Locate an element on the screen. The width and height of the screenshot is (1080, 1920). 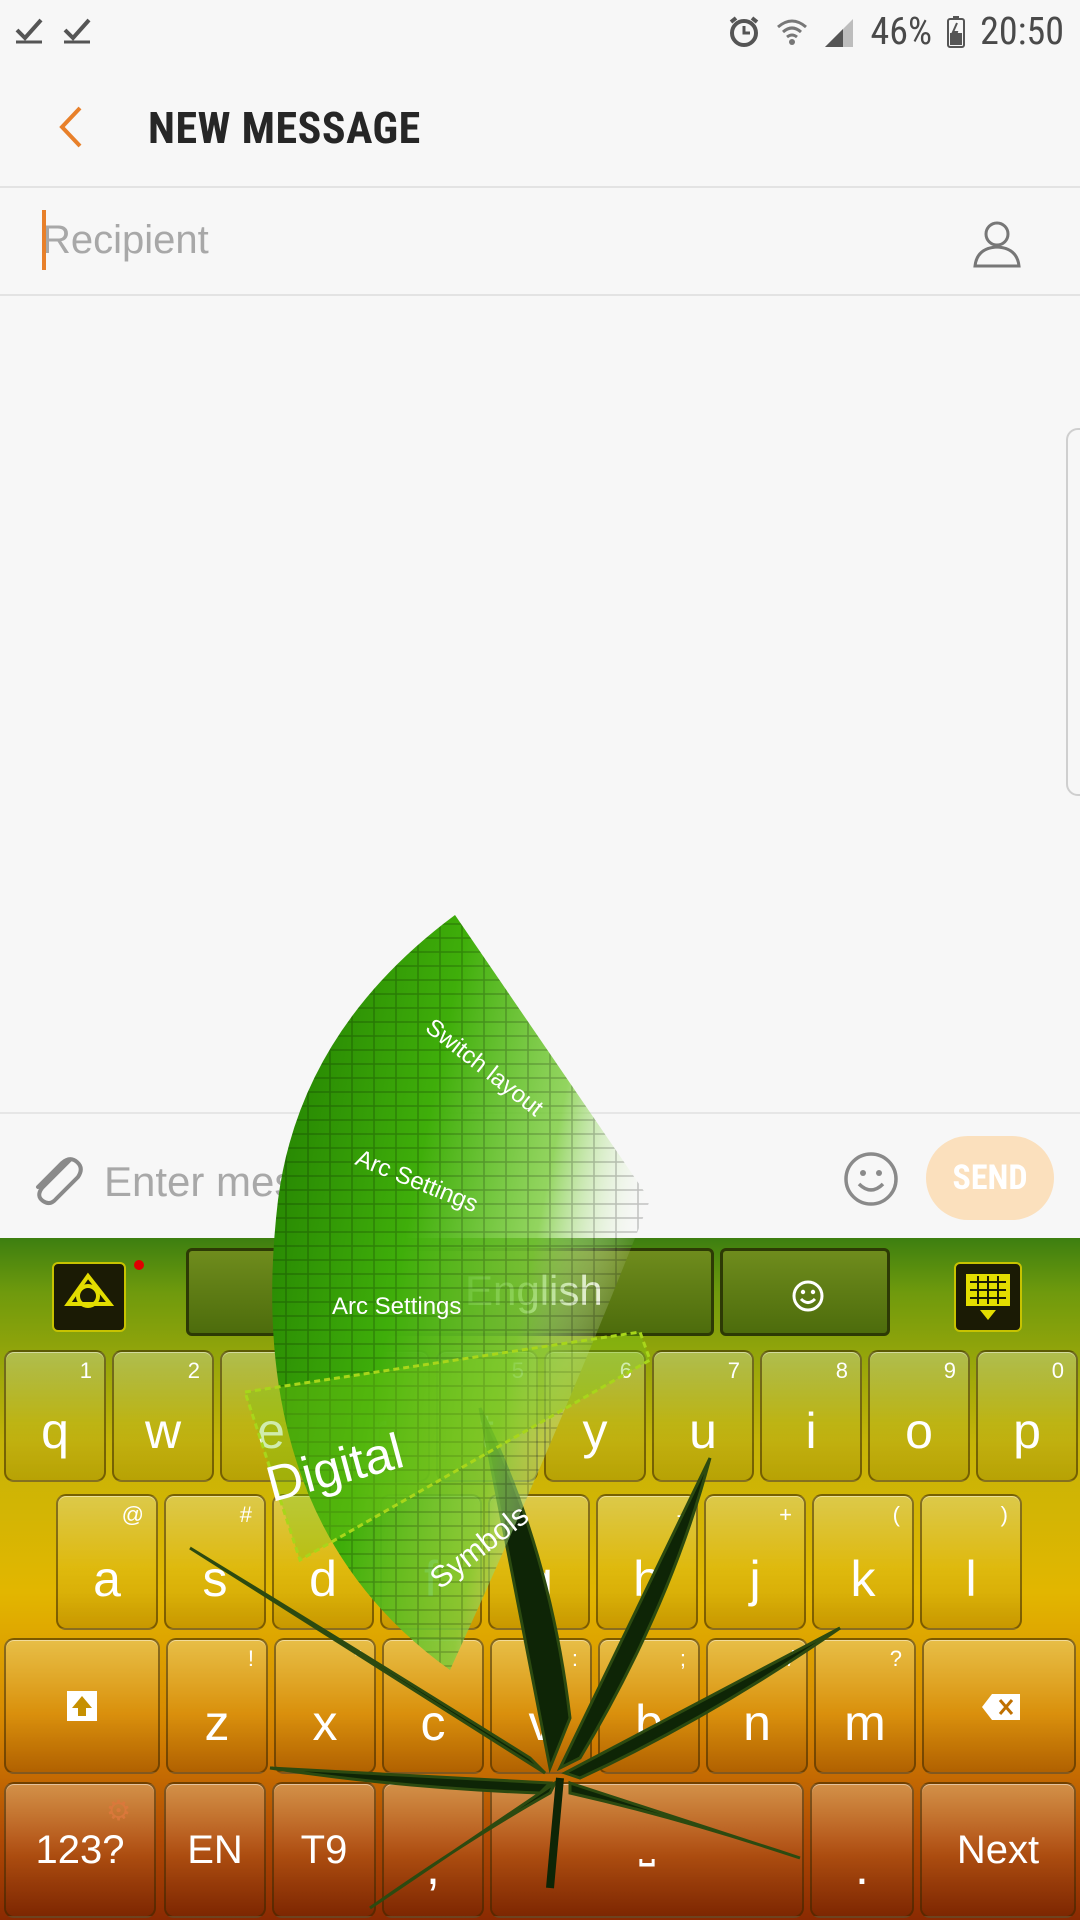
key-q: q1 is located at coordinates (55, 1416).